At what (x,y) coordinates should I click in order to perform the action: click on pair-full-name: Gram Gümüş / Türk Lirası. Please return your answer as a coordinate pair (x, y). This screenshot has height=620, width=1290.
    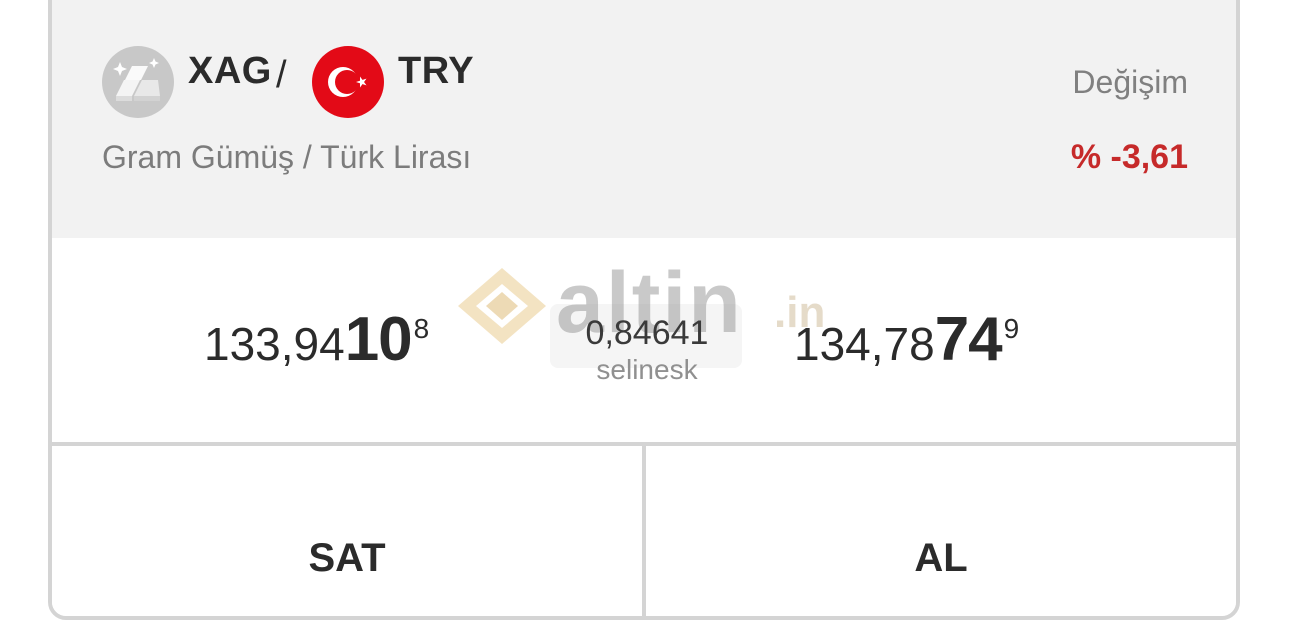
    Looking at the image, I should click on (287, 157).